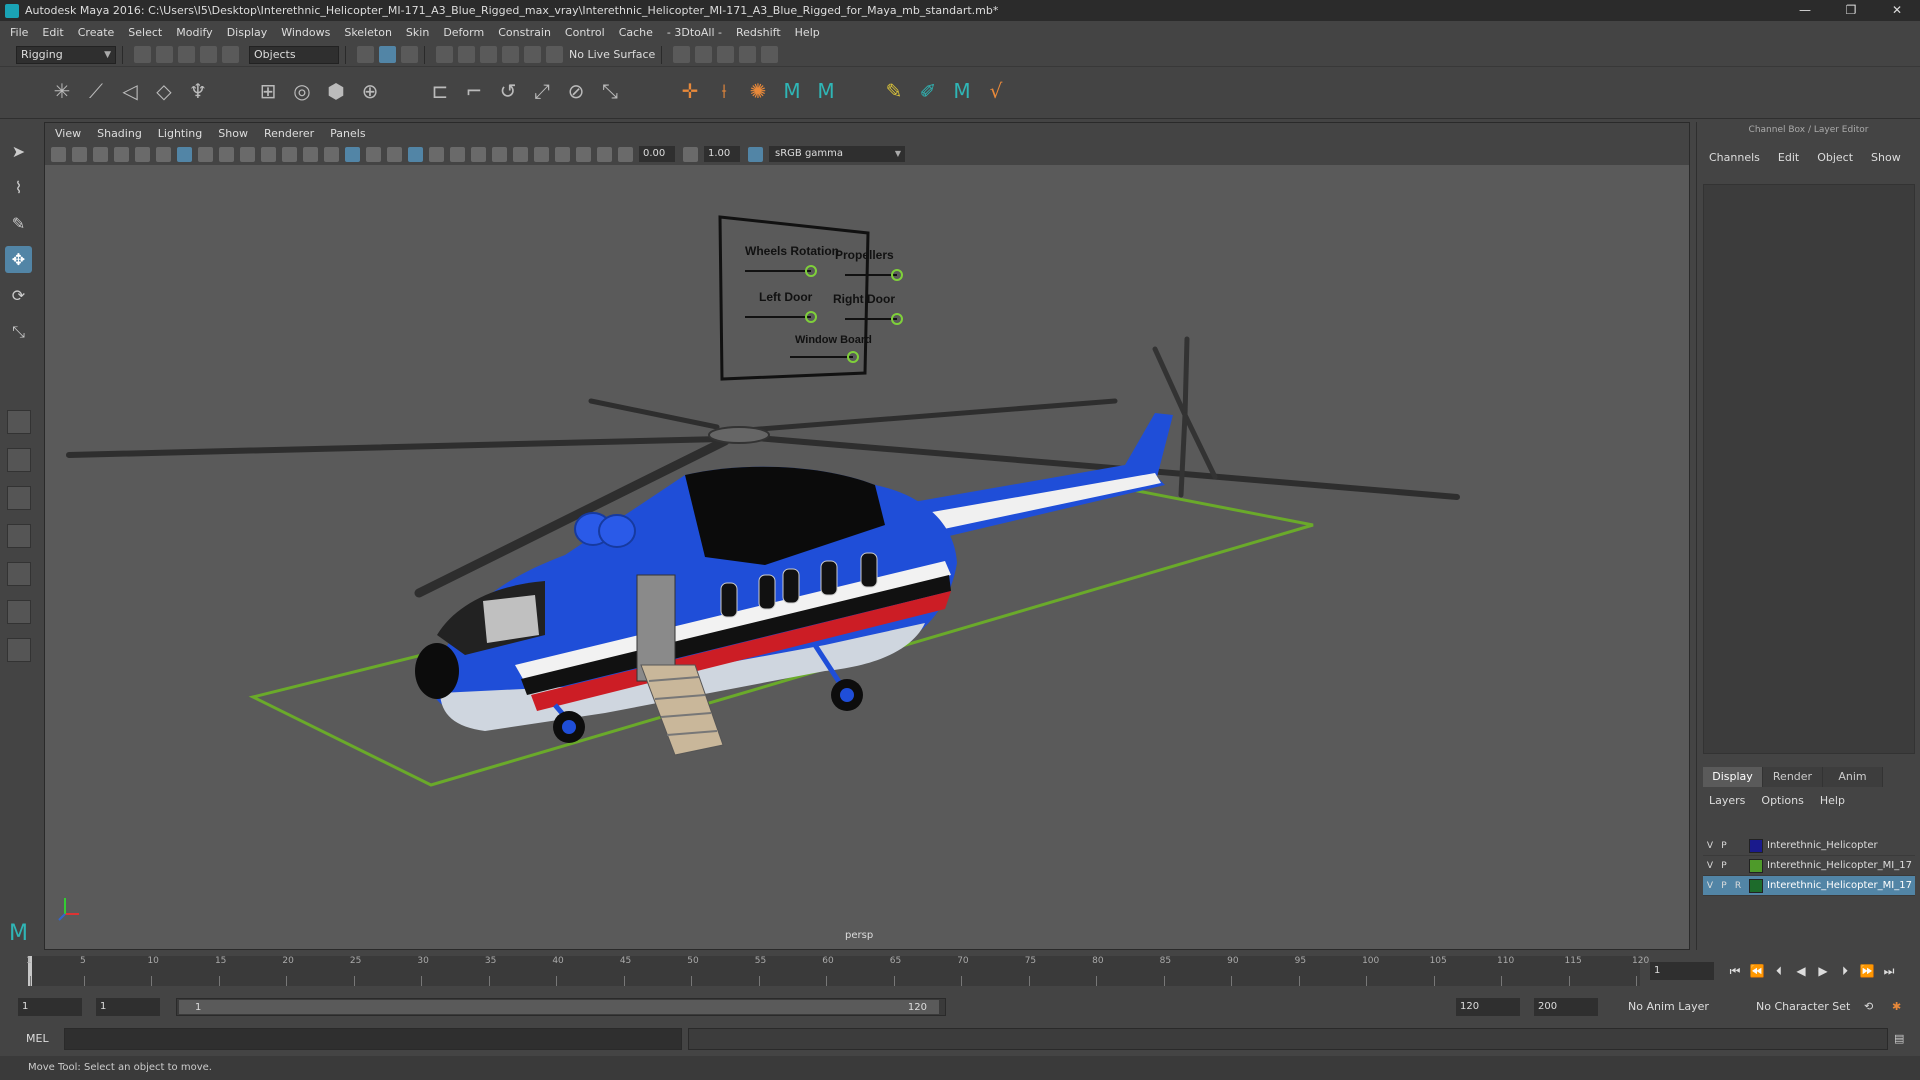 Image resolution: width=1920 pixels, height=1080 pixels. Describe the element at coordinates (1801, 971) in the screenshot. I see `play-backwards-icon: ◀` at that location.